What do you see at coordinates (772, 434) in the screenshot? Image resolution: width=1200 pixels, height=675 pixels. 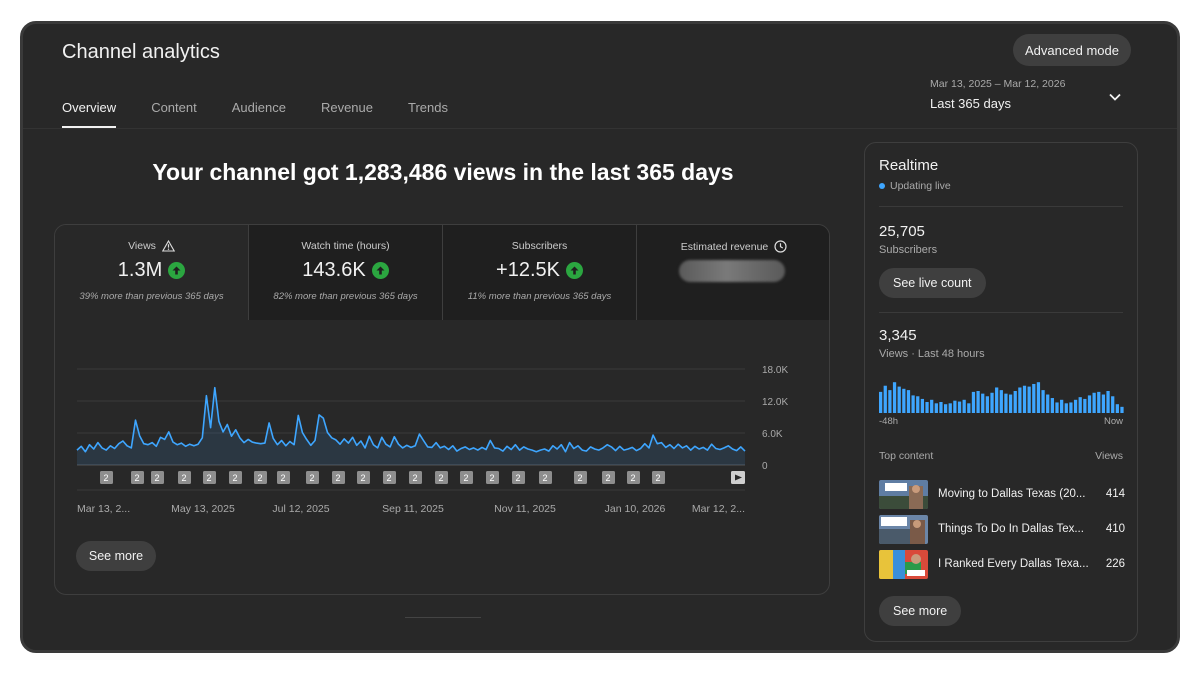 I see `y-tick-label: 6.0K` at bounding box center [772, 434].